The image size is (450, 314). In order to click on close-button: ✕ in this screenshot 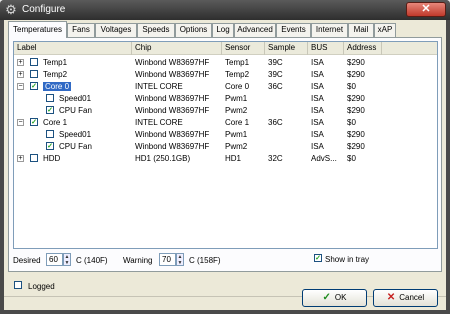, I will do `click(426, 9)`.